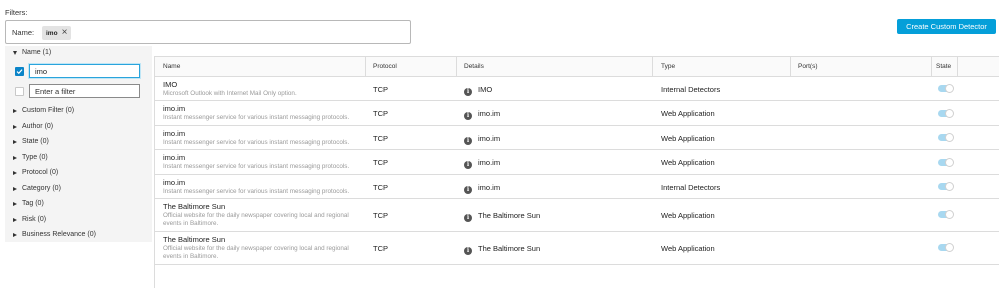 Image resolution: width=999 pixels, height=288 pixels. Describe the element at coordinates (33, 126) in the screenshot. I see `filter-section-author: Author (0)` at that location.